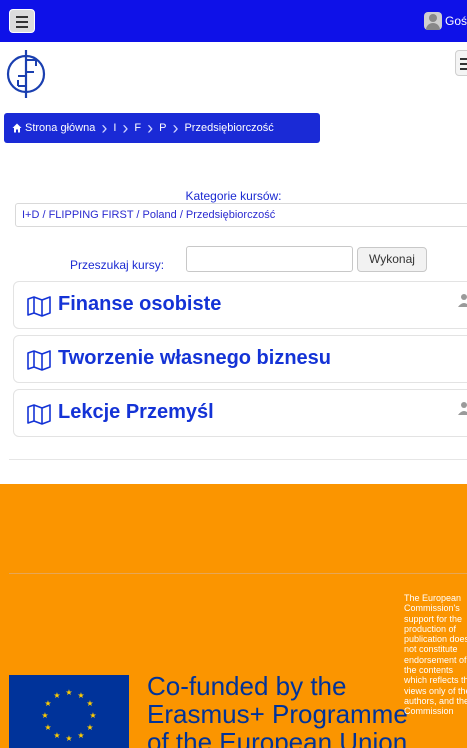 The height and width of the screenshot is (748, 467). I want to click on search-input, so click(269, 259).